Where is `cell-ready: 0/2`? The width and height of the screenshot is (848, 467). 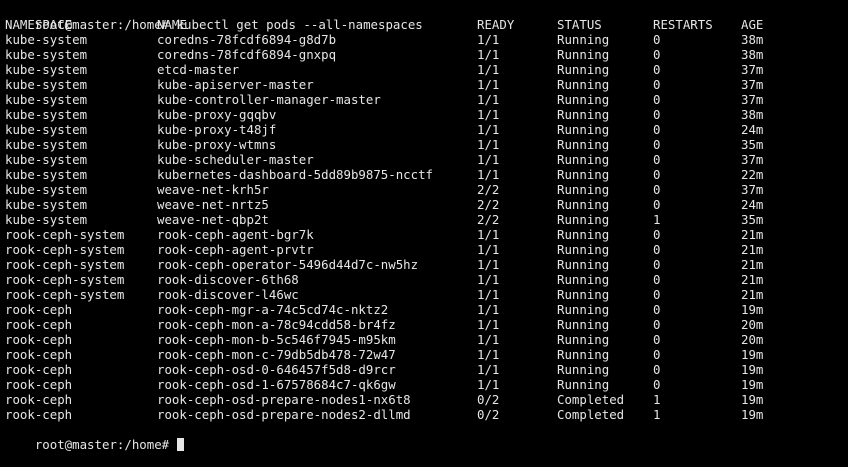 cell-ready: 0/2 is located at coordinates (488, 414).